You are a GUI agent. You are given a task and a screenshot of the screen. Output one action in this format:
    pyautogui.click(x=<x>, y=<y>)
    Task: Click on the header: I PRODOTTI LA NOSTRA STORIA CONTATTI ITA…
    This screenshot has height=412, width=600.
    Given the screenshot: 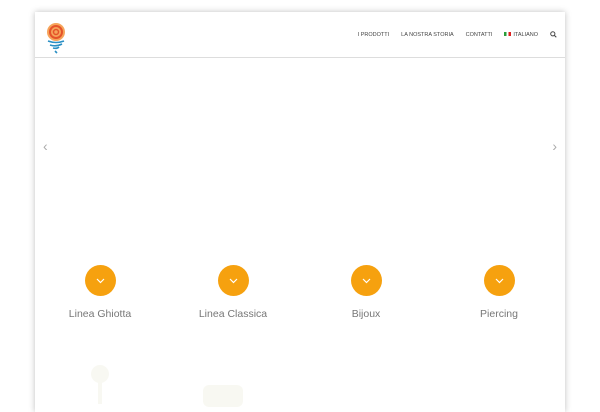 What is the action you would take?
    pyautogui.click(x=300, y=35)
    